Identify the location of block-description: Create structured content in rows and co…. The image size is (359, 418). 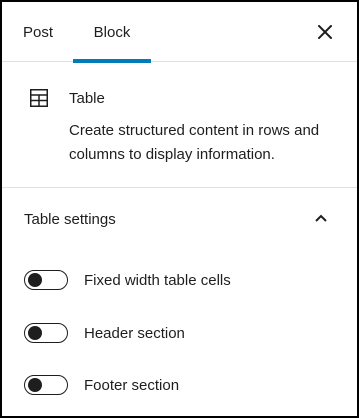
(194, 142).